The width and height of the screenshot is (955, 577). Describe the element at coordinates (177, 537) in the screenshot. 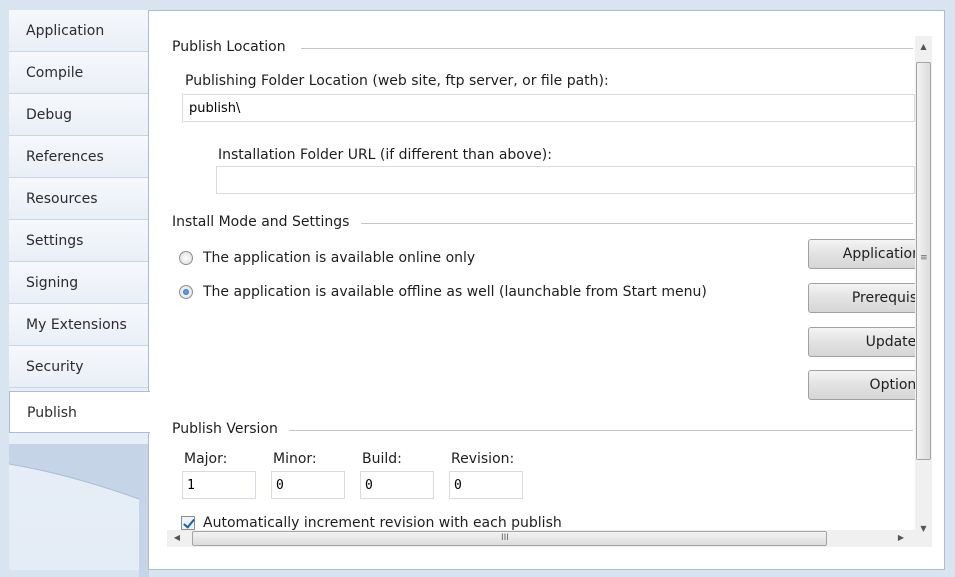

I see `scroll-left-arrow-icon: ◀` at that location.